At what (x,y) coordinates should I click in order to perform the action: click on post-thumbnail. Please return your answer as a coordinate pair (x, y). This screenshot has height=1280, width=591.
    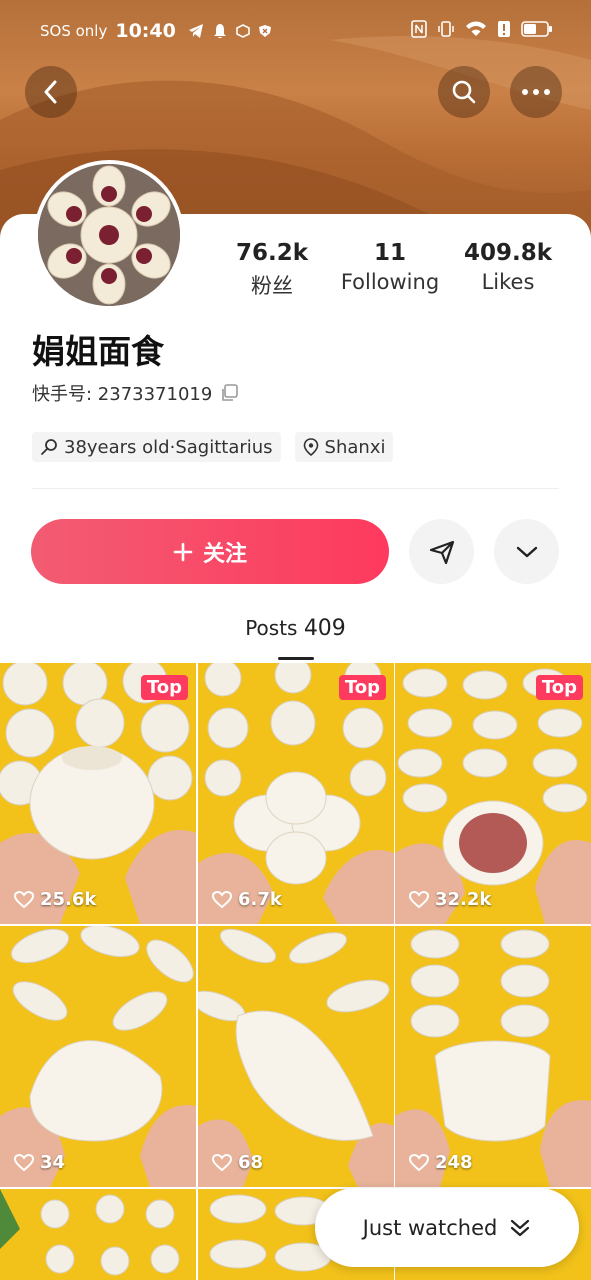
    Looking at the image, I should click on (98, 1234).